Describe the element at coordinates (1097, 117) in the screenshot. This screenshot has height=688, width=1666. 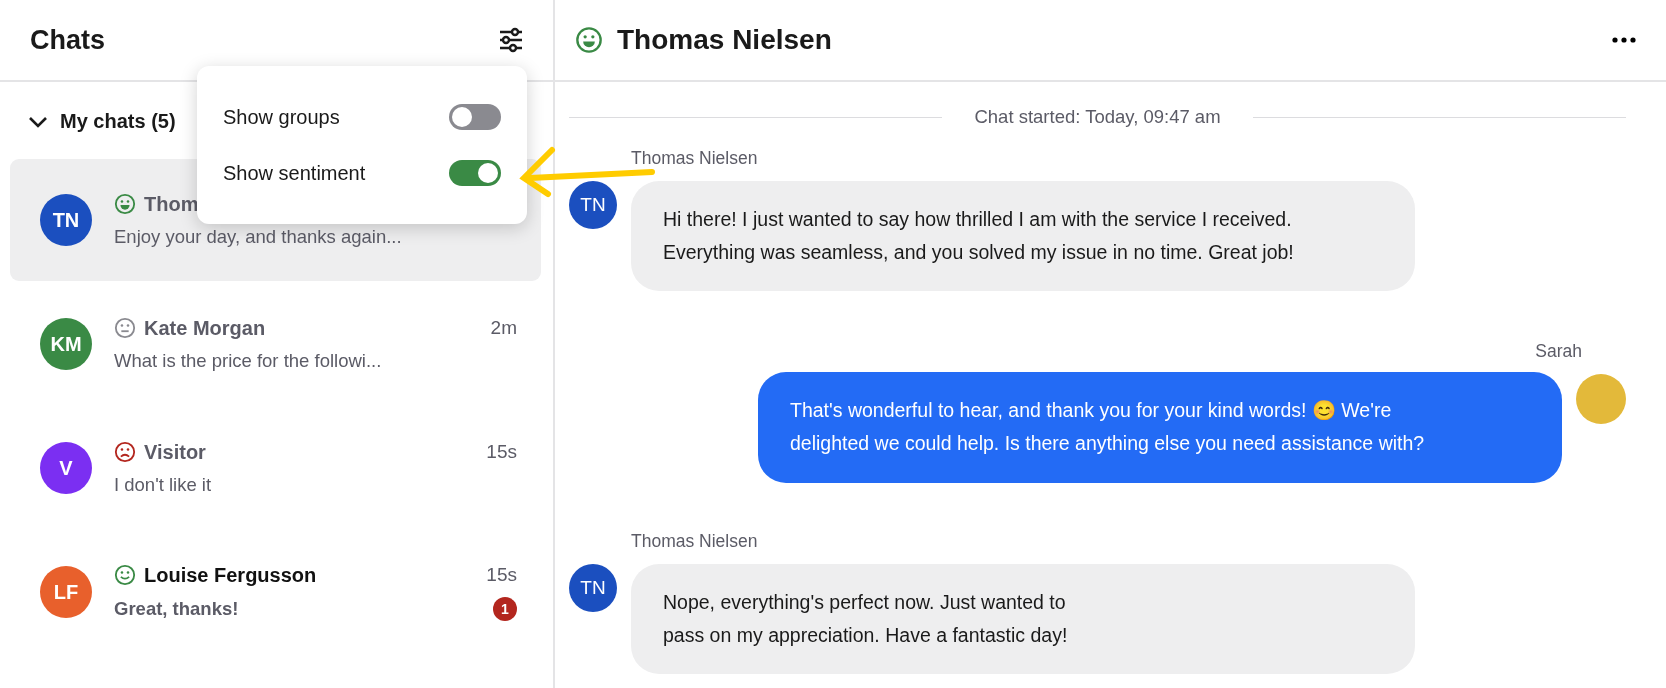
I see `chat-start-note: Chat started: Today, 09:47 am` at that location.